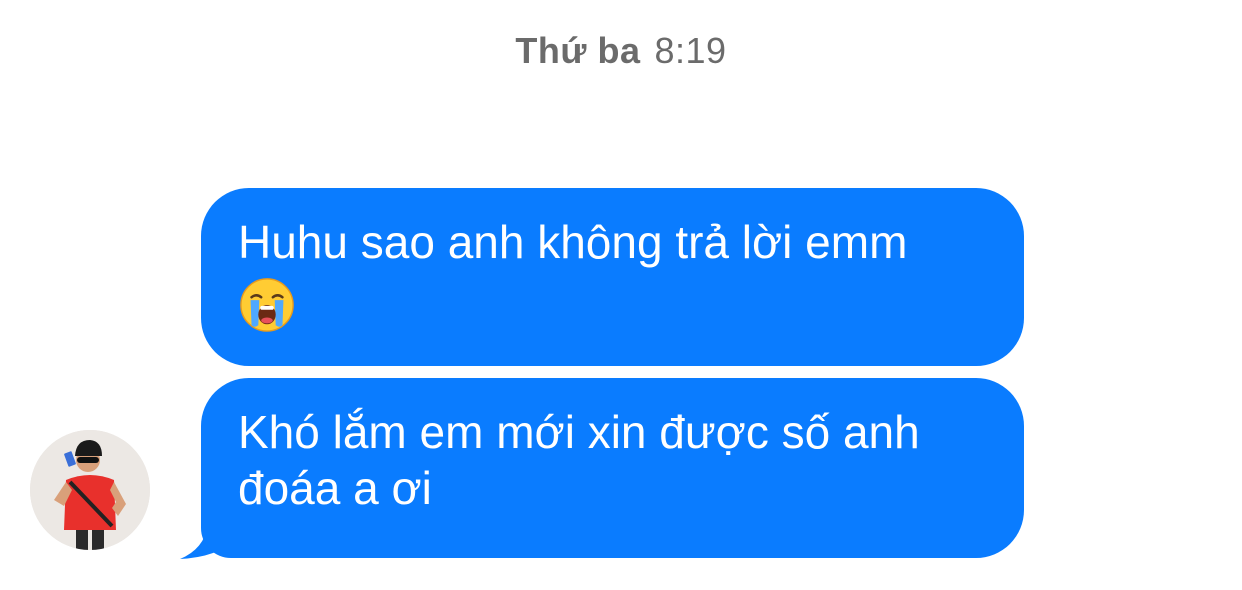  What do you see at coordinates (267, 304) in the screenshot?
I see `loudly-crying-face-icon` at bounding box center [267, 304].